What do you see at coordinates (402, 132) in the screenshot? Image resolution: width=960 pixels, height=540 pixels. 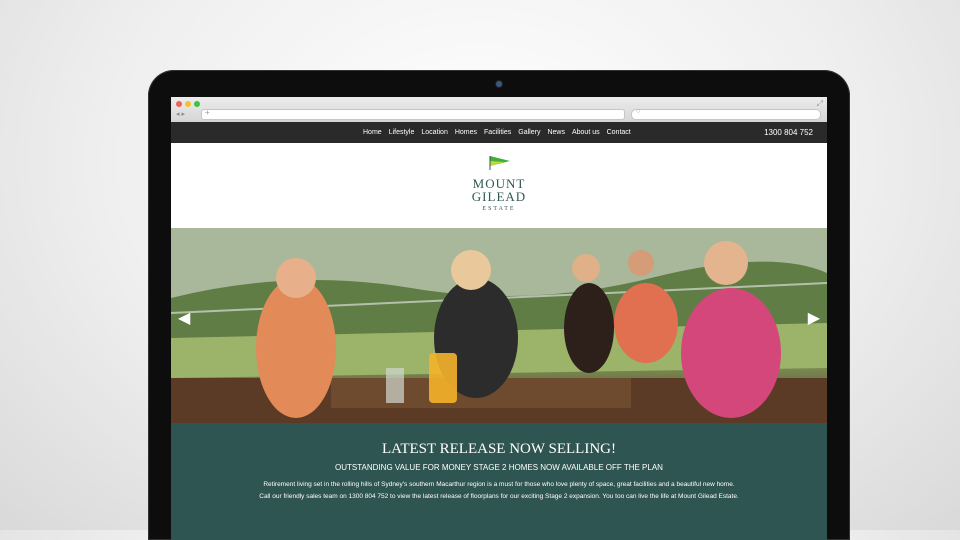 I see `menu-item-lifestyle: Lifestyle` at bounding box center [402, 132].